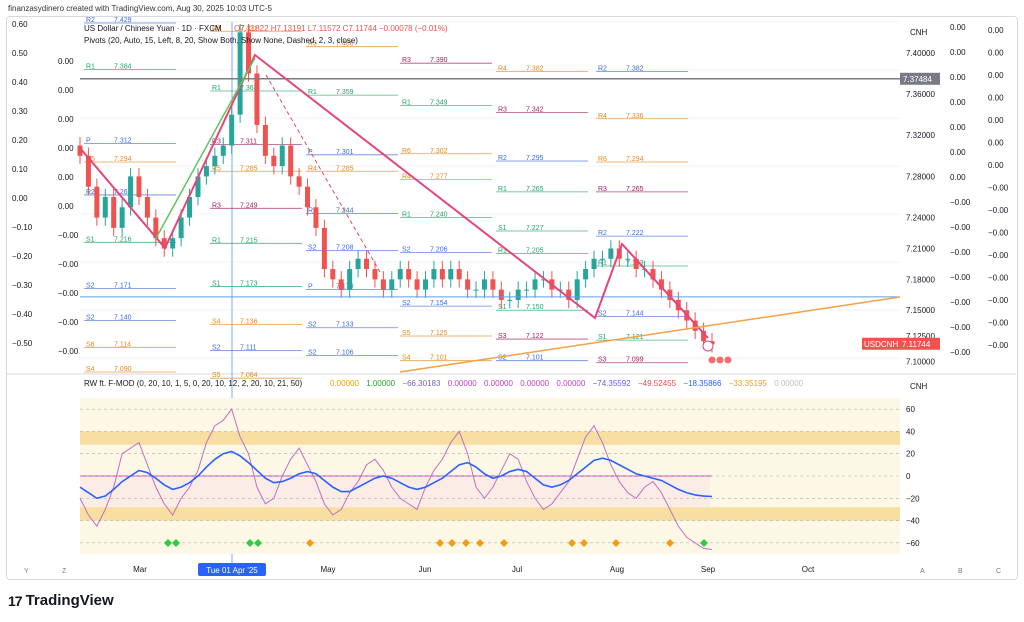 The image size is (1024, 622). What do you see at coordinates (421, 383) in the screenshot?
I see `indicator-legend-value: −66.30183` at bounding box center [421, 383].